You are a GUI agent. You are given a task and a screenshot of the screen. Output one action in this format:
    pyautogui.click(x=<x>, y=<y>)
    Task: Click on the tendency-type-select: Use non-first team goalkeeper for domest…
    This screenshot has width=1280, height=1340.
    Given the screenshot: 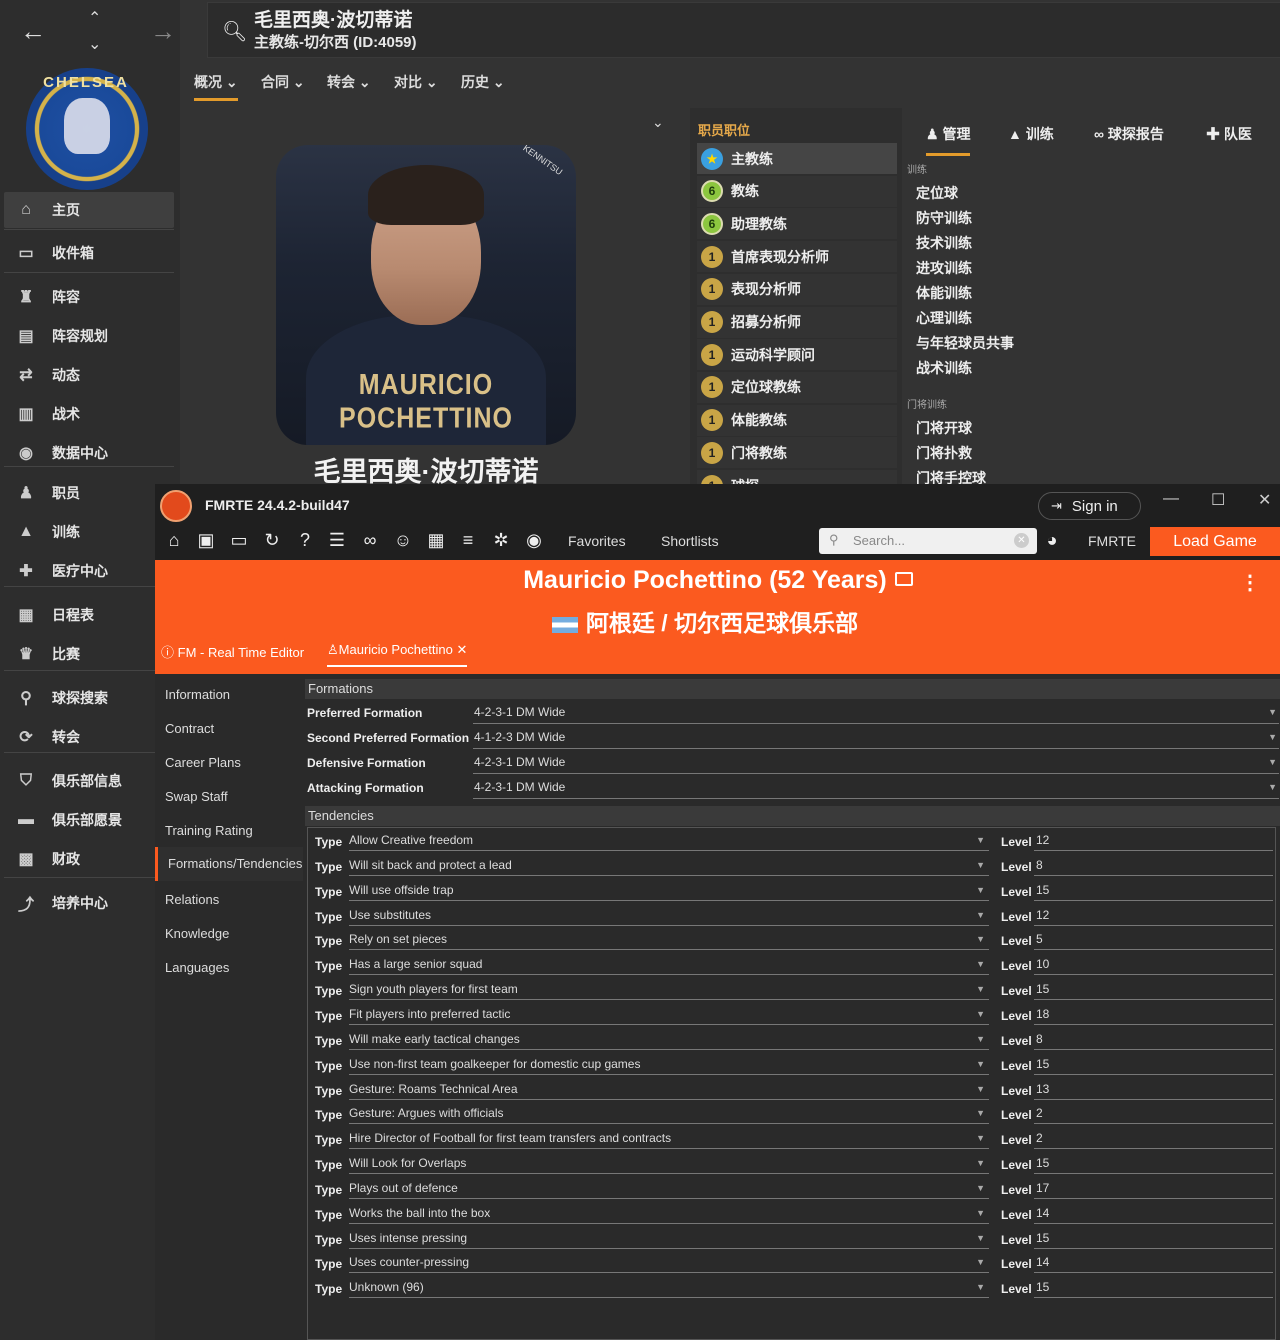 What is the action you would take?
    pyautogui.click(x=669, y=1064)
    